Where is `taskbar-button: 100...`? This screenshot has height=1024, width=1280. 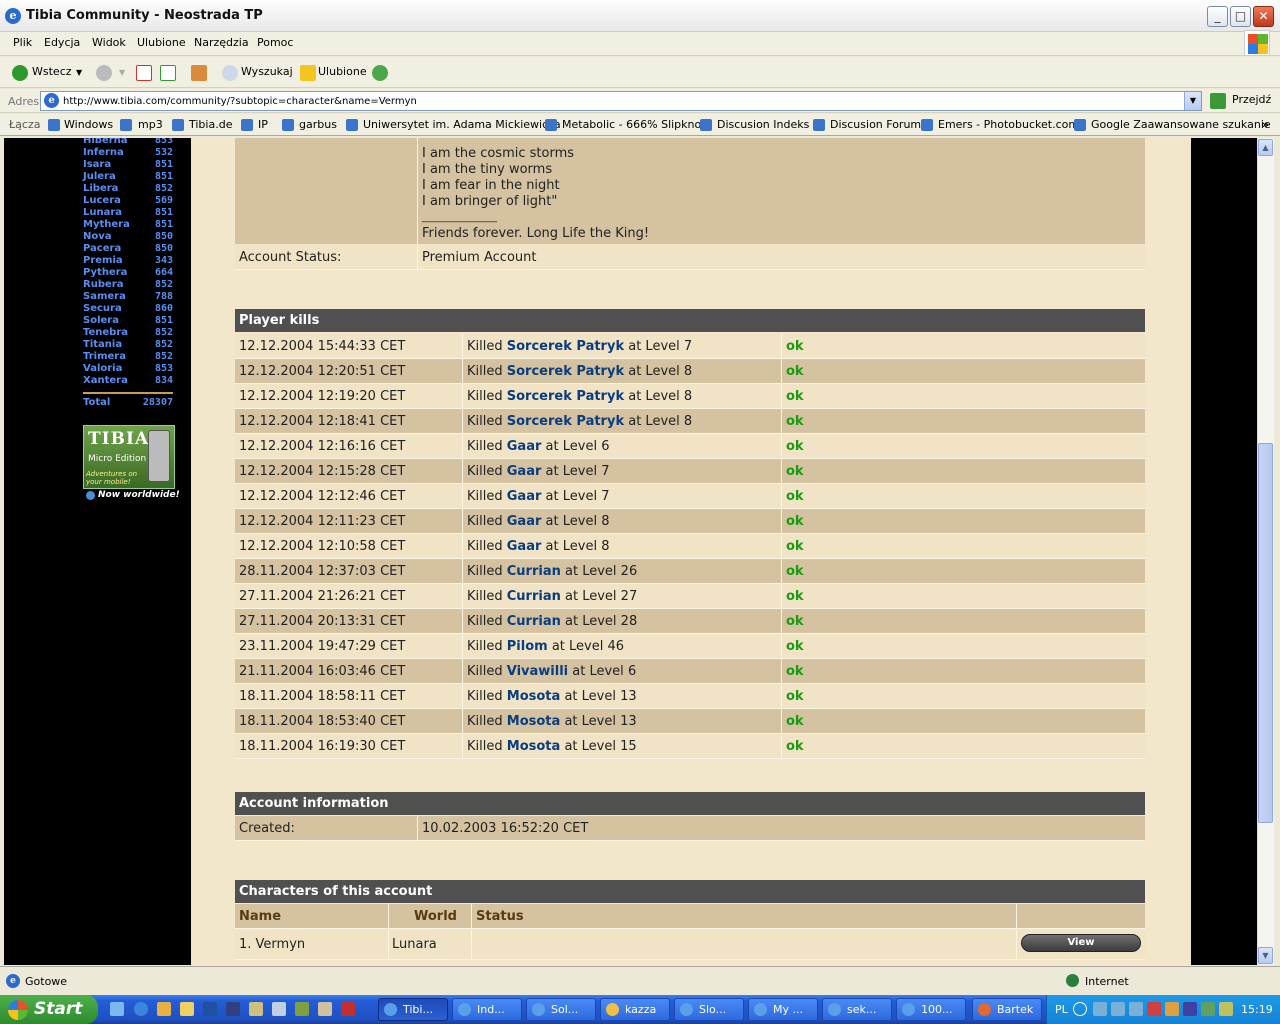
taskbar-button: 100... is located at coordinates (931, 1009).